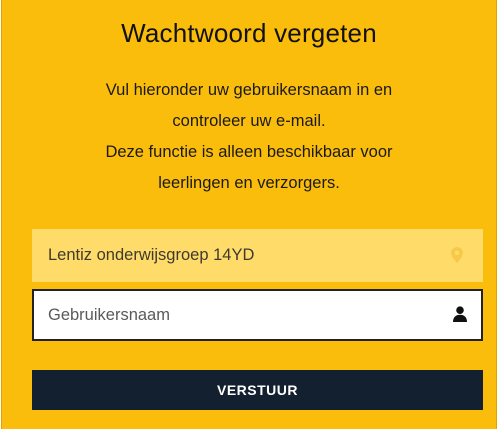 Image resolution: width=498 pixels, height=429 pixels. Describe the element at coordinates (249, 33) in the screenshot. I see `page-title: Wachtwoord vergeten` at that location.